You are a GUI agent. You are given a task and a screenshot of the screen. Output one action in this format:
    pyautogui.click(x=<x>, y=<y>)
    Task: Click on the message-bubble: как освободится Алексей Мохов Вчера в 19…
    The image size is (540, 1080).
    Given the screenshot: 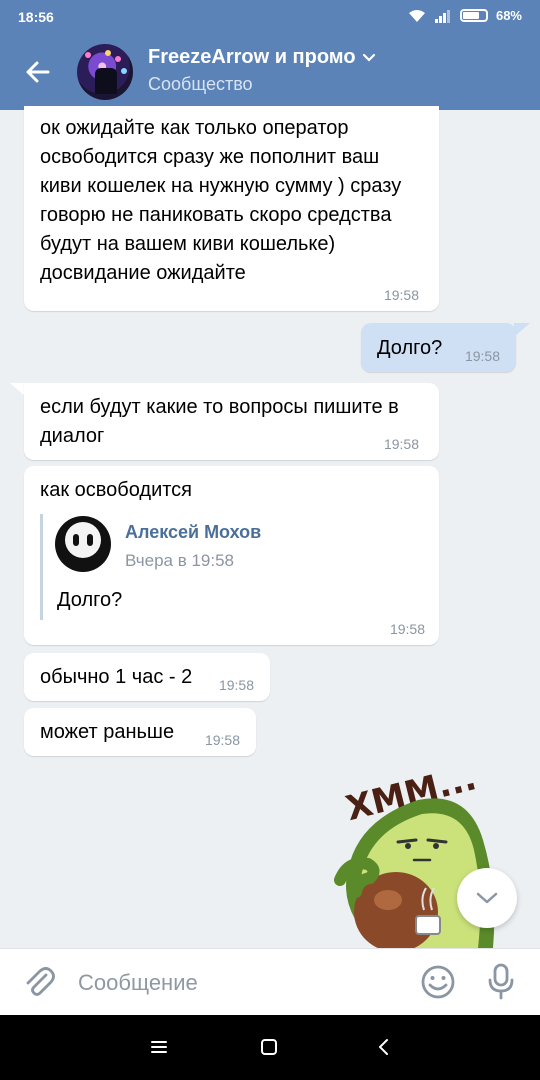 What is the action you would take?
    pyautogui.click(x=231, y=555)
    